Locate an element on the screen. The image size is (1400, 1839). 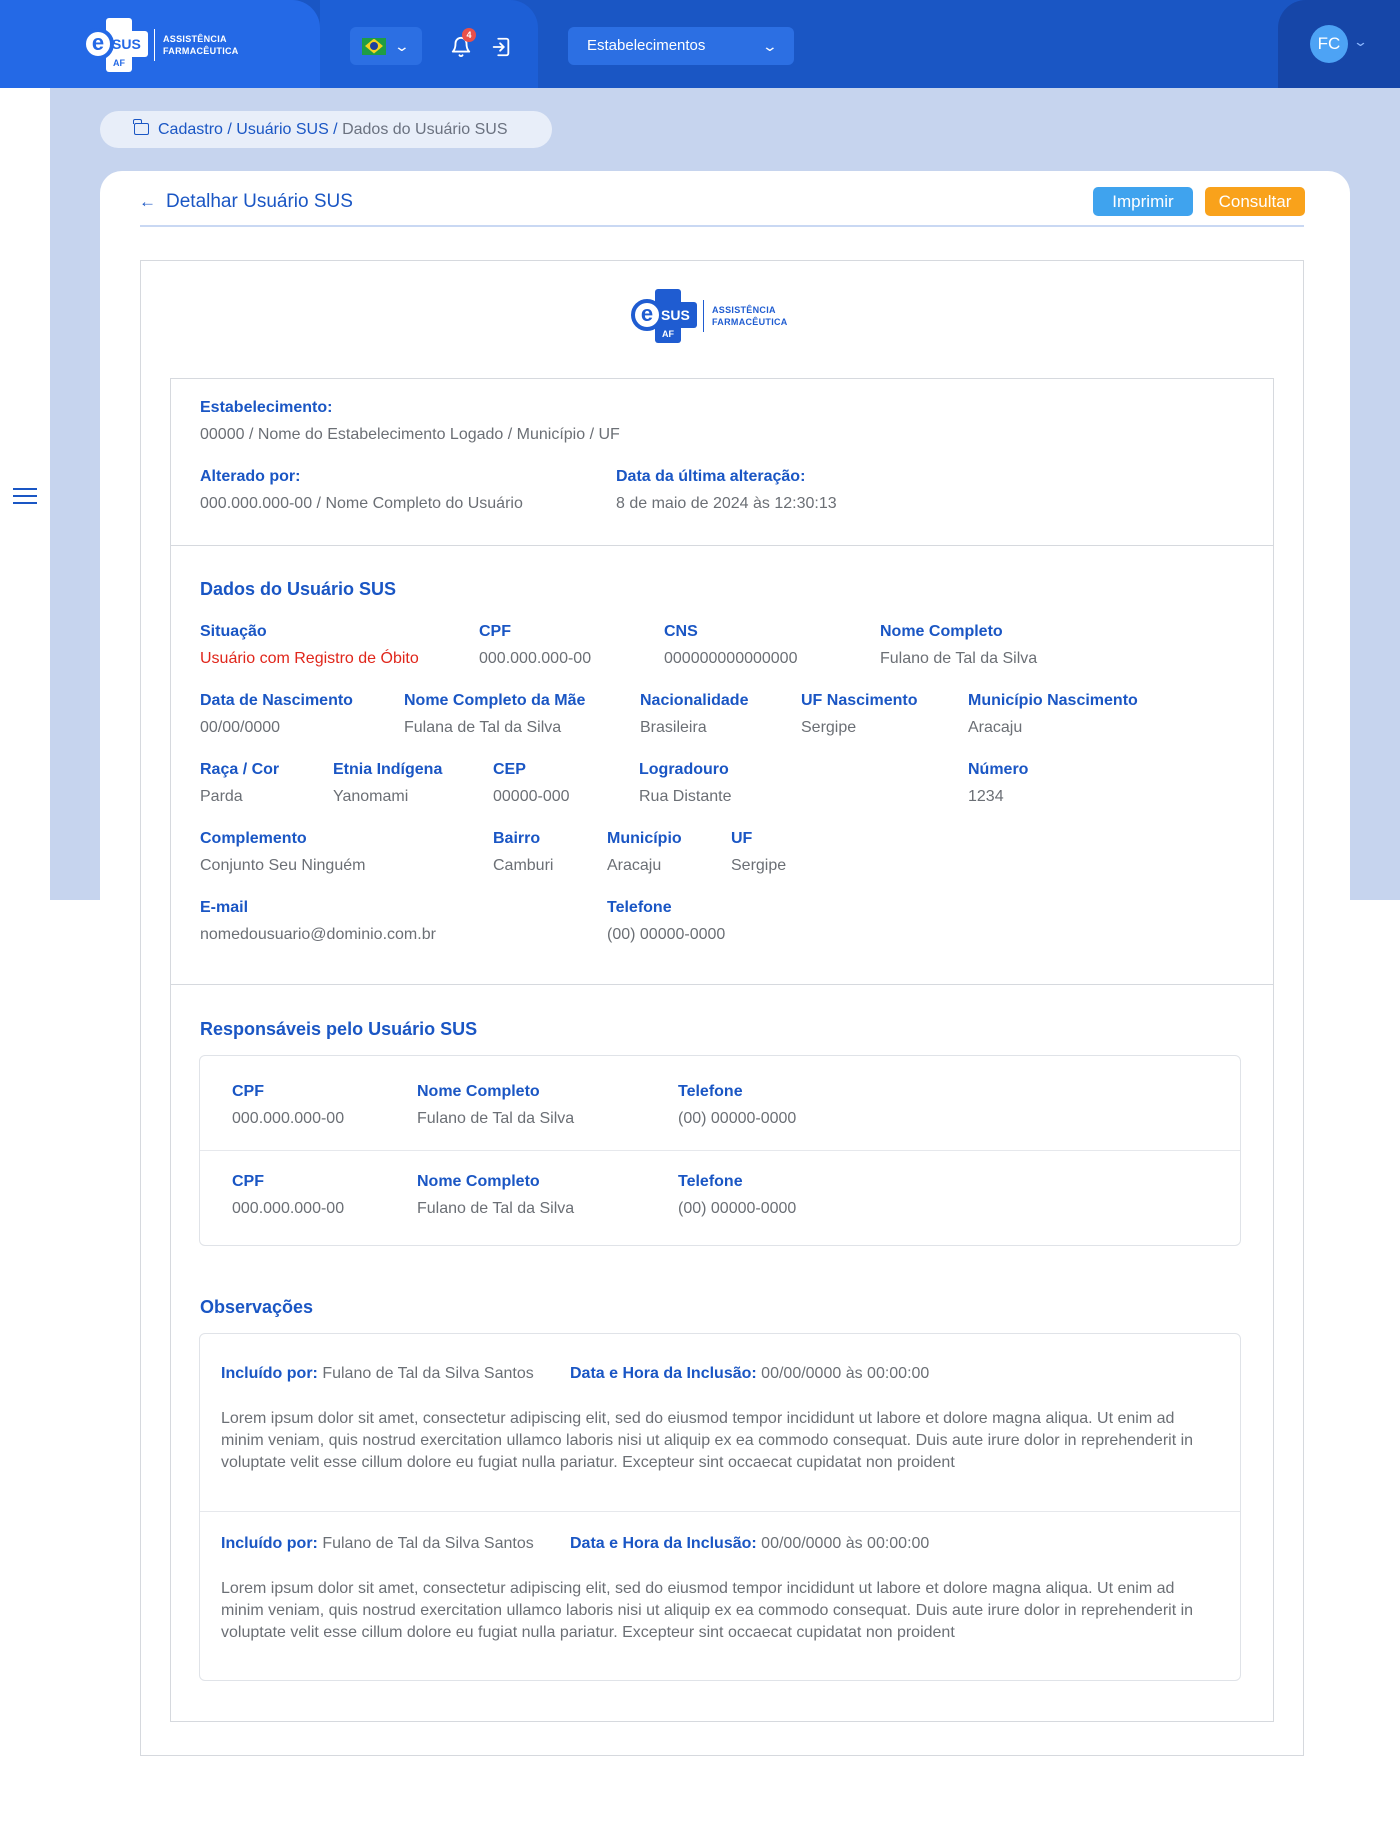
establishment-select: Estabelecimentos ⌄ is located at coordinates (681, 46).